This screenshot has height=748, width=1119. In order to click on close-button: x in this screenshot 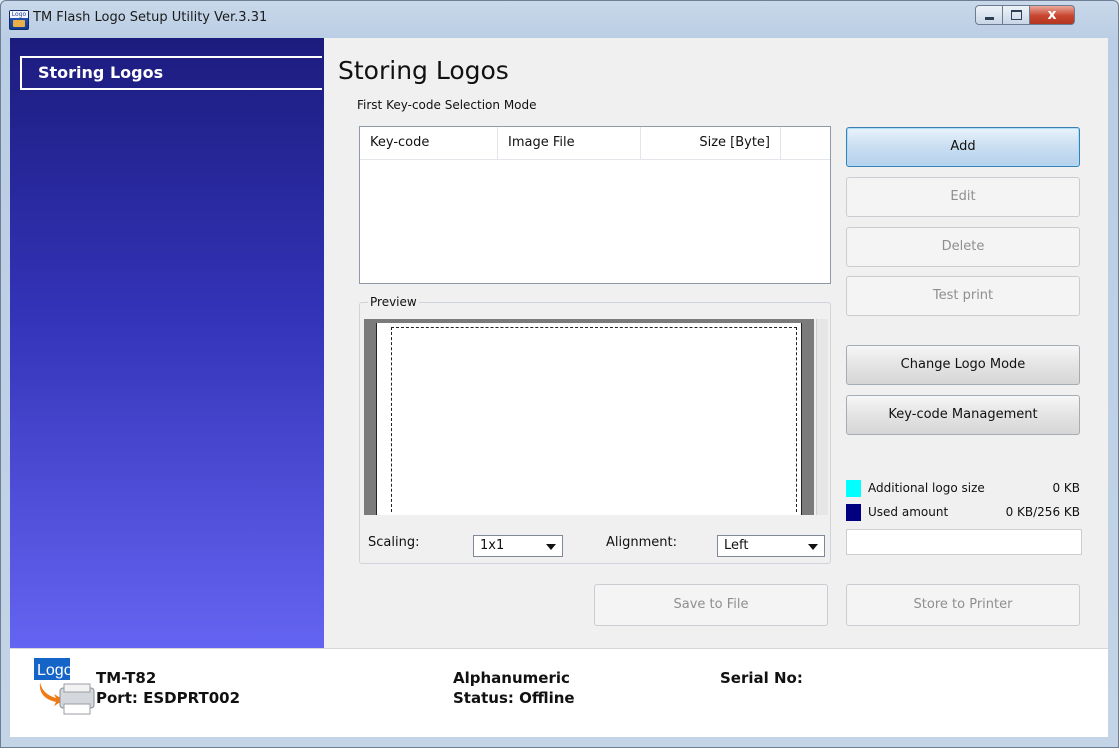, I will do `click(1052, 15)`.